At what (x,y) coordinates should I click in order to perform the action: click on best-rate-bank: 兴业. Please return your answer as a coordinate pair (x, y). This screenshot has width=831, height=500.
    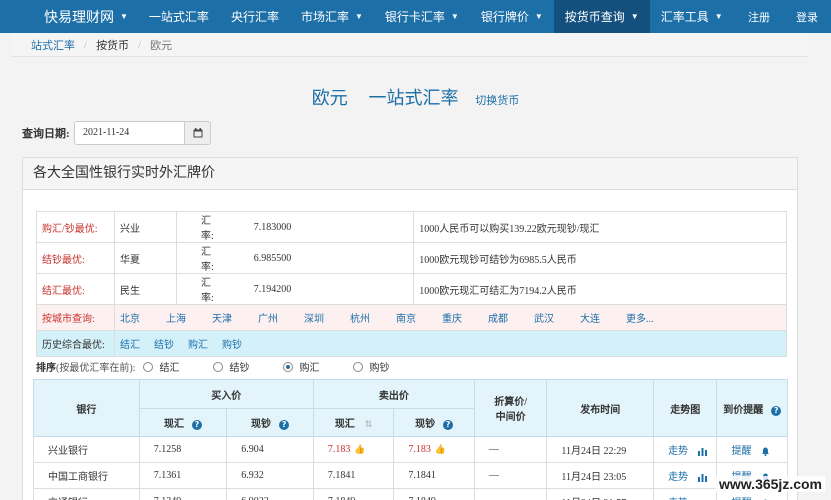
    Looking at the image, I should click on (145, 227).